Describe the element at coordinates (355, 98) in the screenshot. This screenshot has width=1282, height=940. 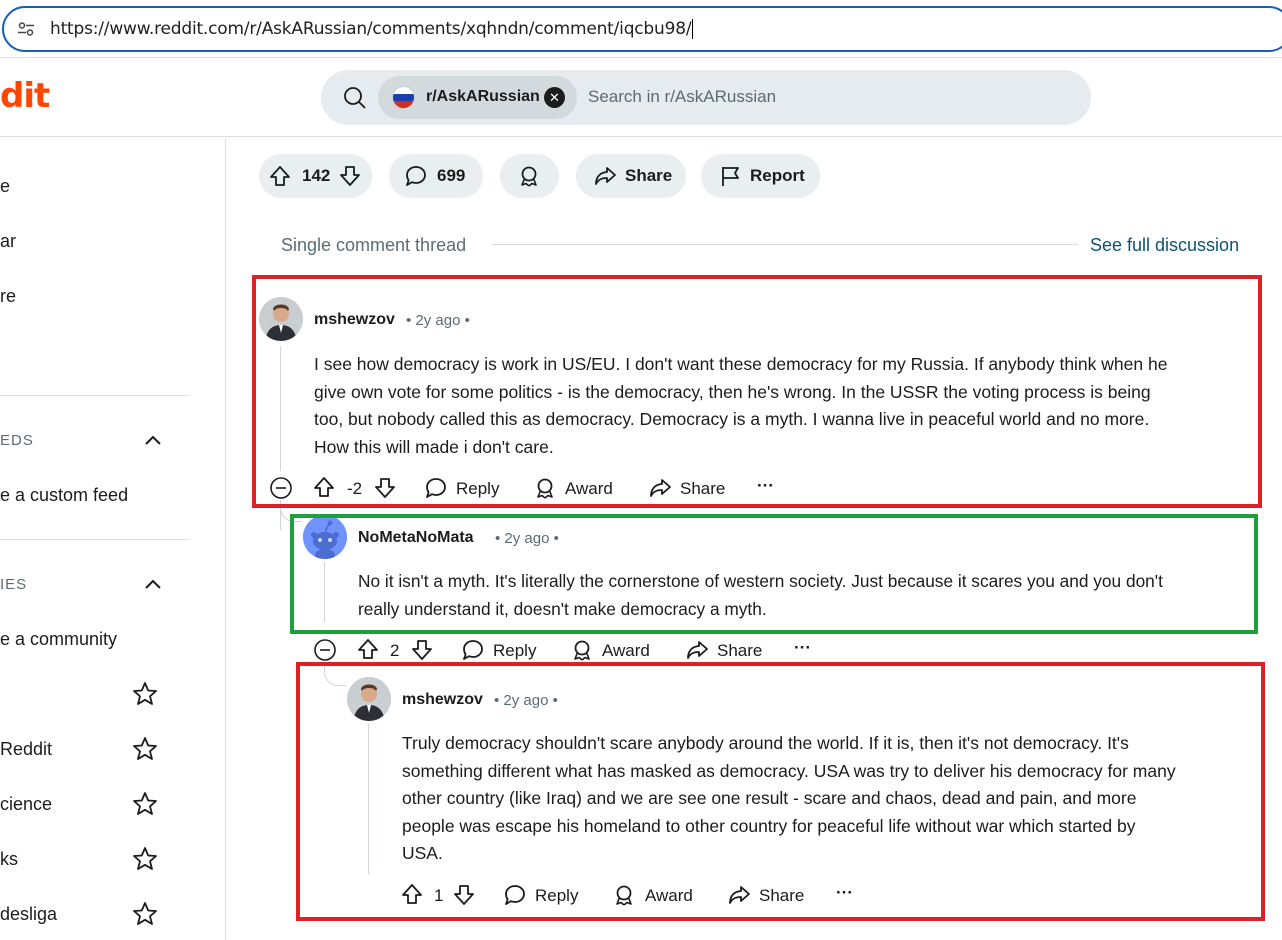
I see `search-icon` at that location.